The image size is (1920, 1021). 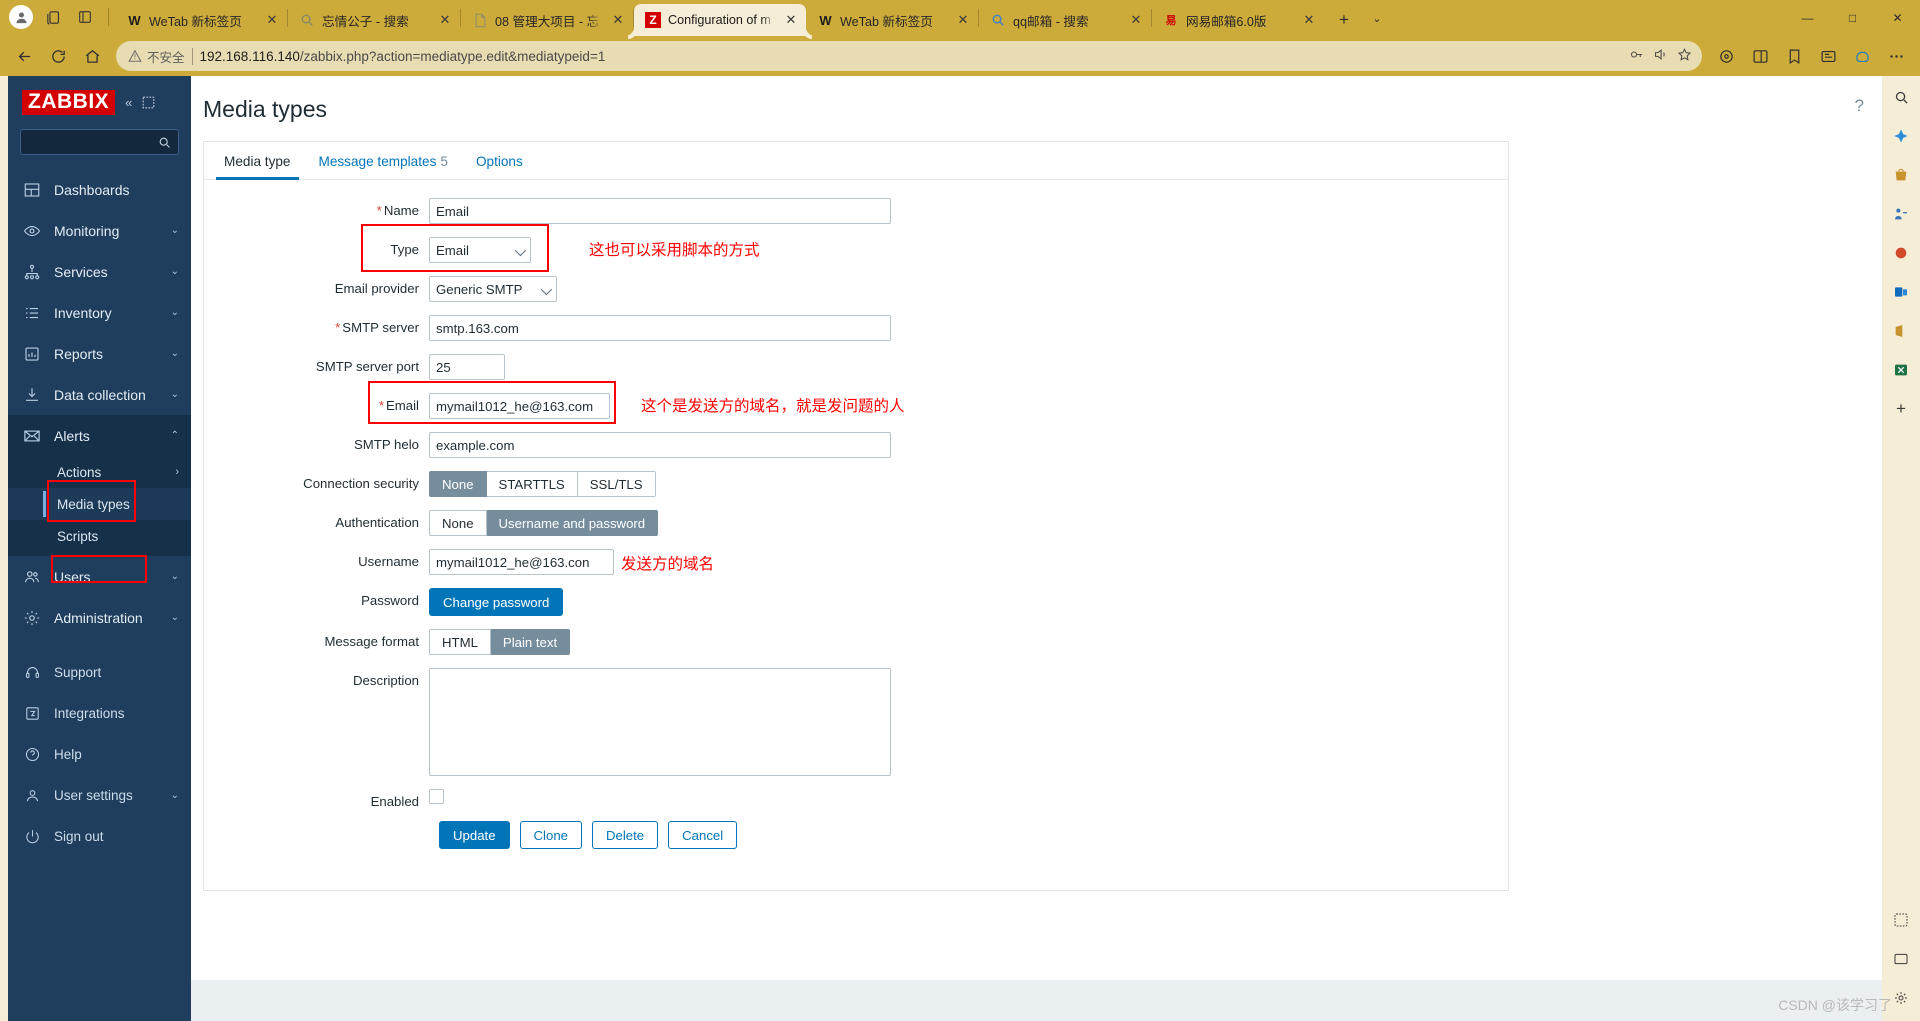 What do you see at coordinates (1862, 56) in the screenshot?
I see `copilot-icon` at bounding box center [1862, 56].